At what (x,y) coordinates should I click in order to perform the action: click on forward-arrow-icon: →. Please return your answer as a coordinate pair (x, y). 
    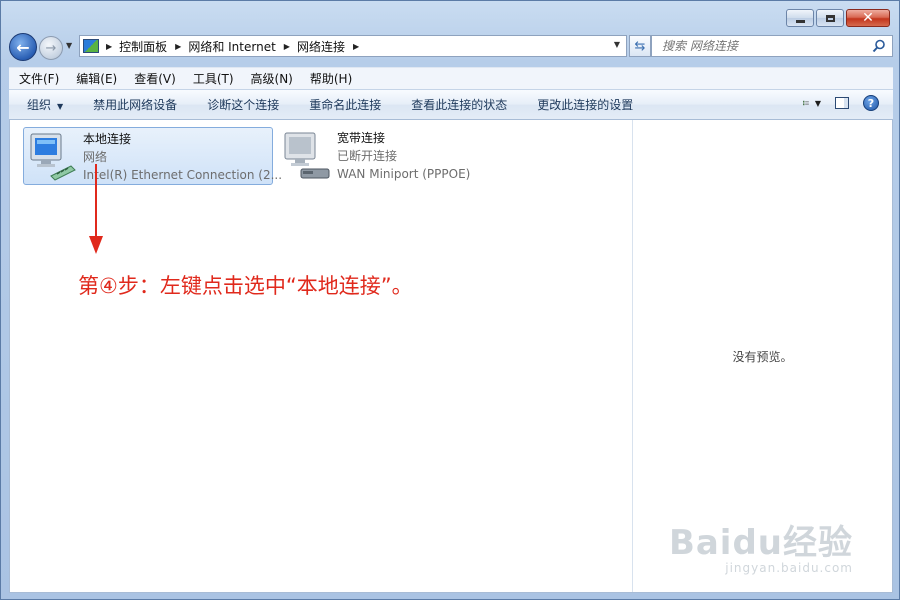
    Looking at the image, I should click on (51, 48).